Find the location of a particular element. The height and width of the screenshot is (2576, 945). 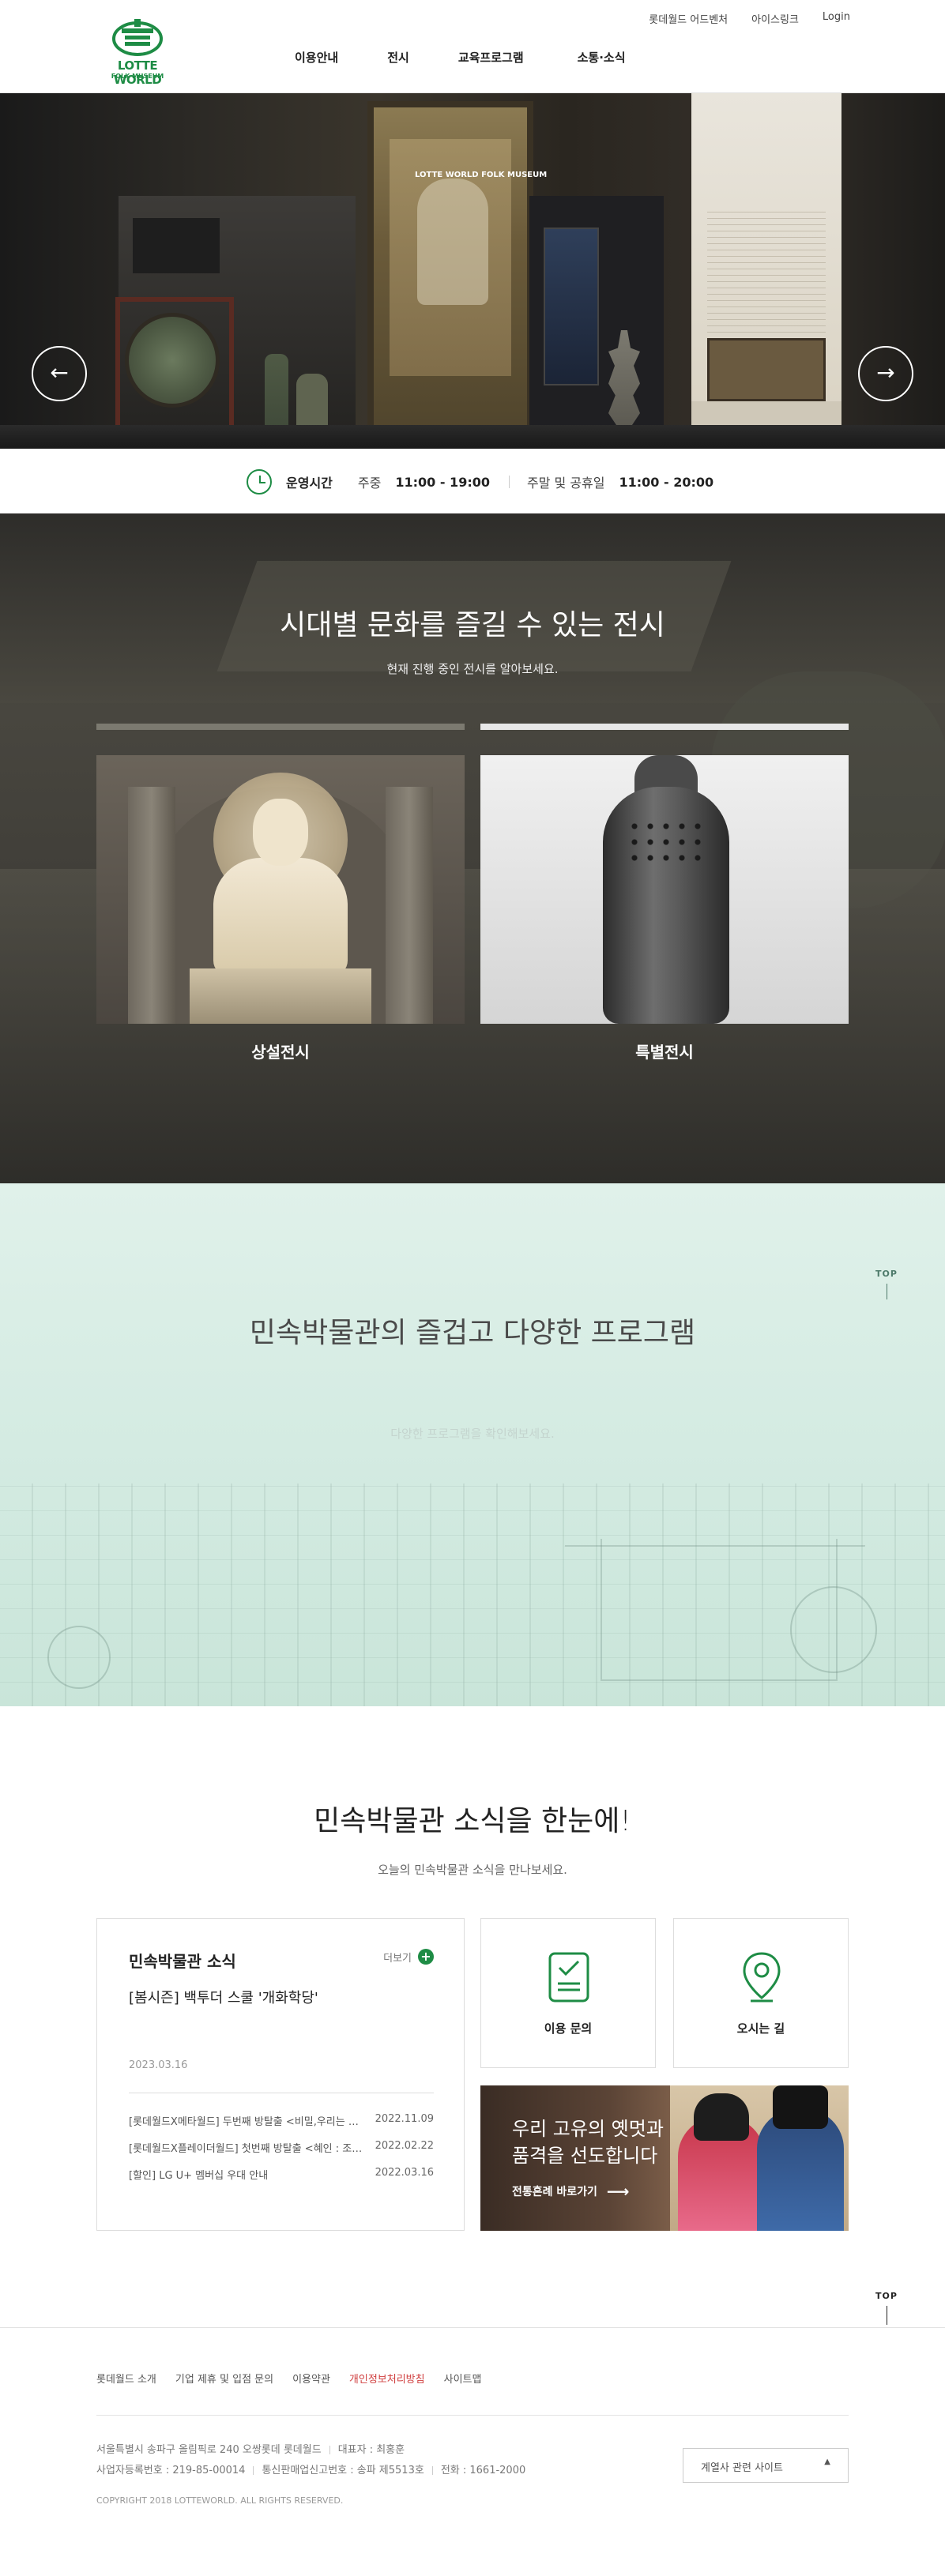

arrow-right-icon: → is located at coordinates (885, 372).